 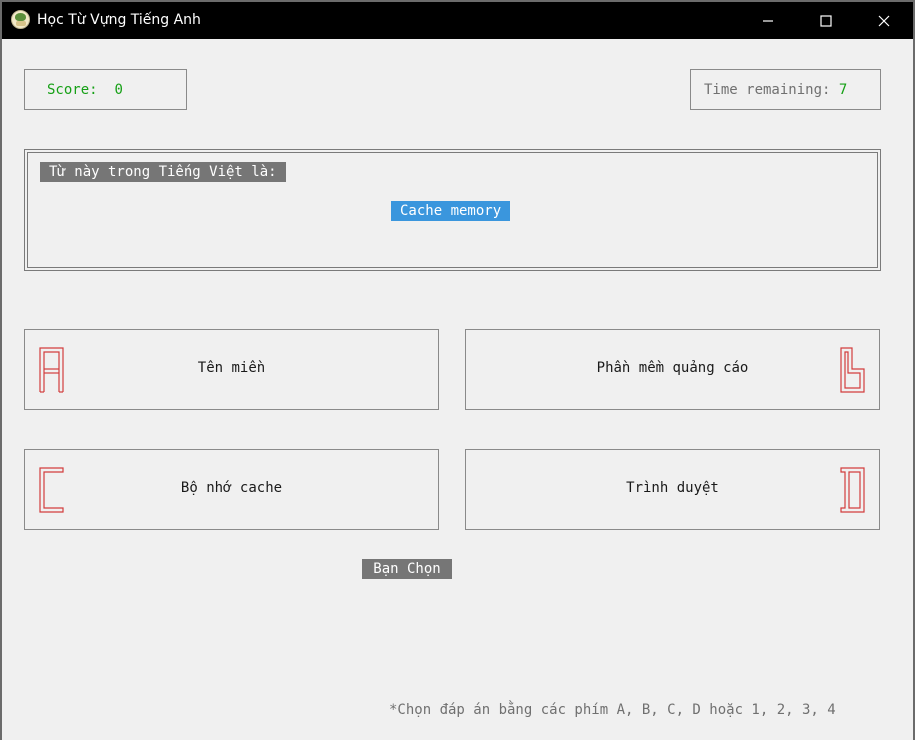 I want to click on option-c-text: Bộ nhớ cache, so click(x=231, y=488).